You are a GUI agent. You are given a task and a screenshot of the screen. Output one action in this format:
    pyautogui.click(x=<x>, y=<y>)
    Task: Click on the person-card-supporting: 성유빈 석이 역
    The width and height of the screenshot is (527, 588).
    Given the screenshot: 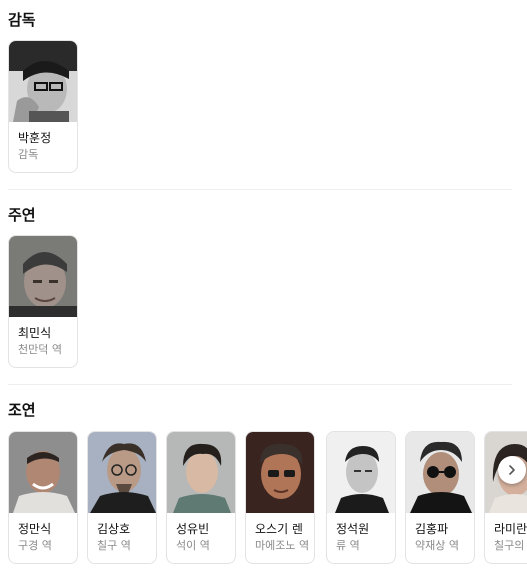 What is the action you would take?
    pyautogui.click(x=201, y=497)
    